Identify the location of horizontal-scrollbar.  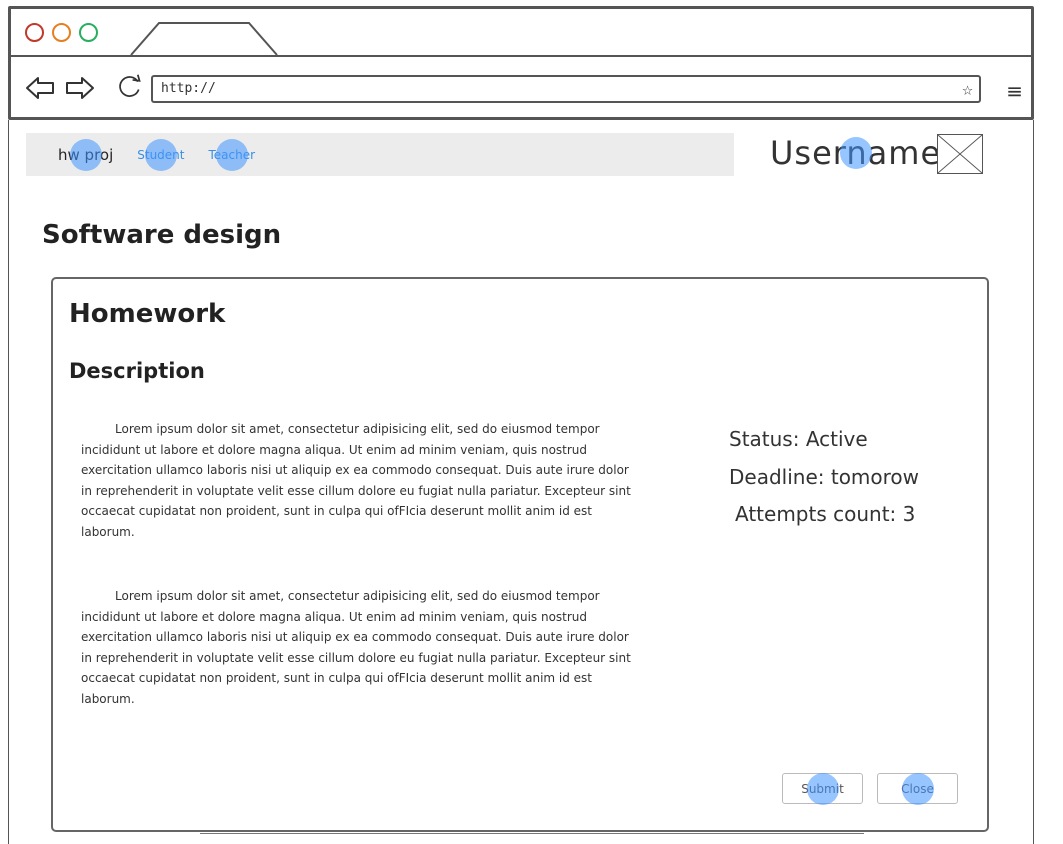
(532, 833).